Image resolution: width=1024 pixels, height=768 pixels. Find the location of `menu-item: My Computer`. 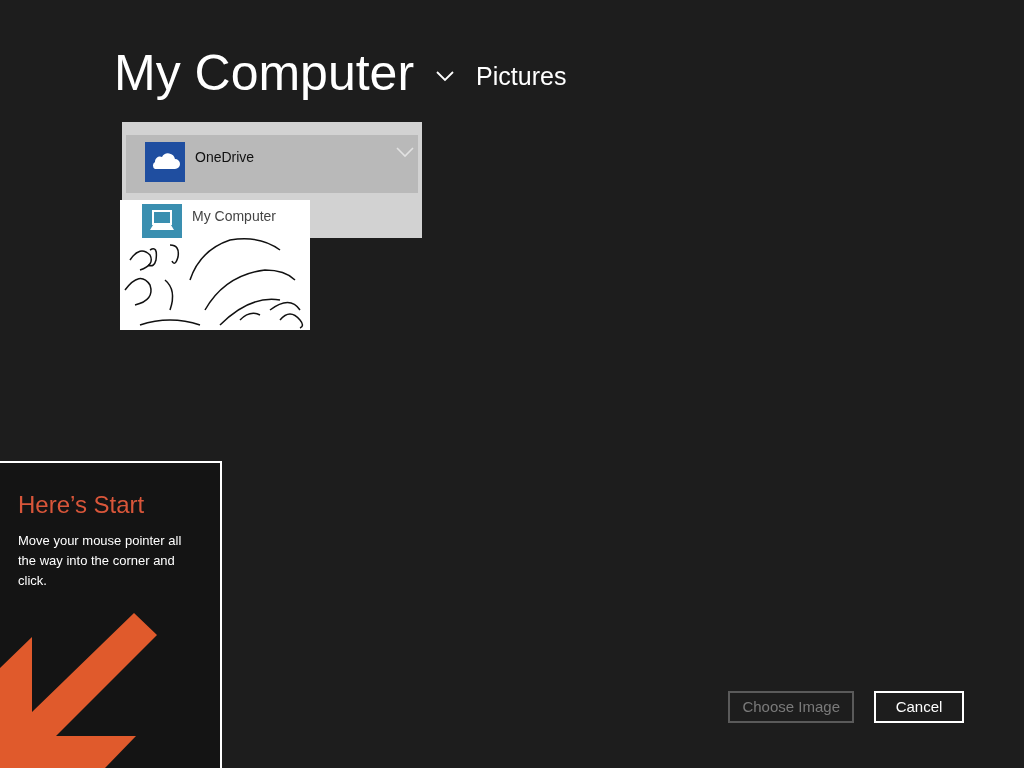

menu-item: My Computer is located at coordinates (209, 221).